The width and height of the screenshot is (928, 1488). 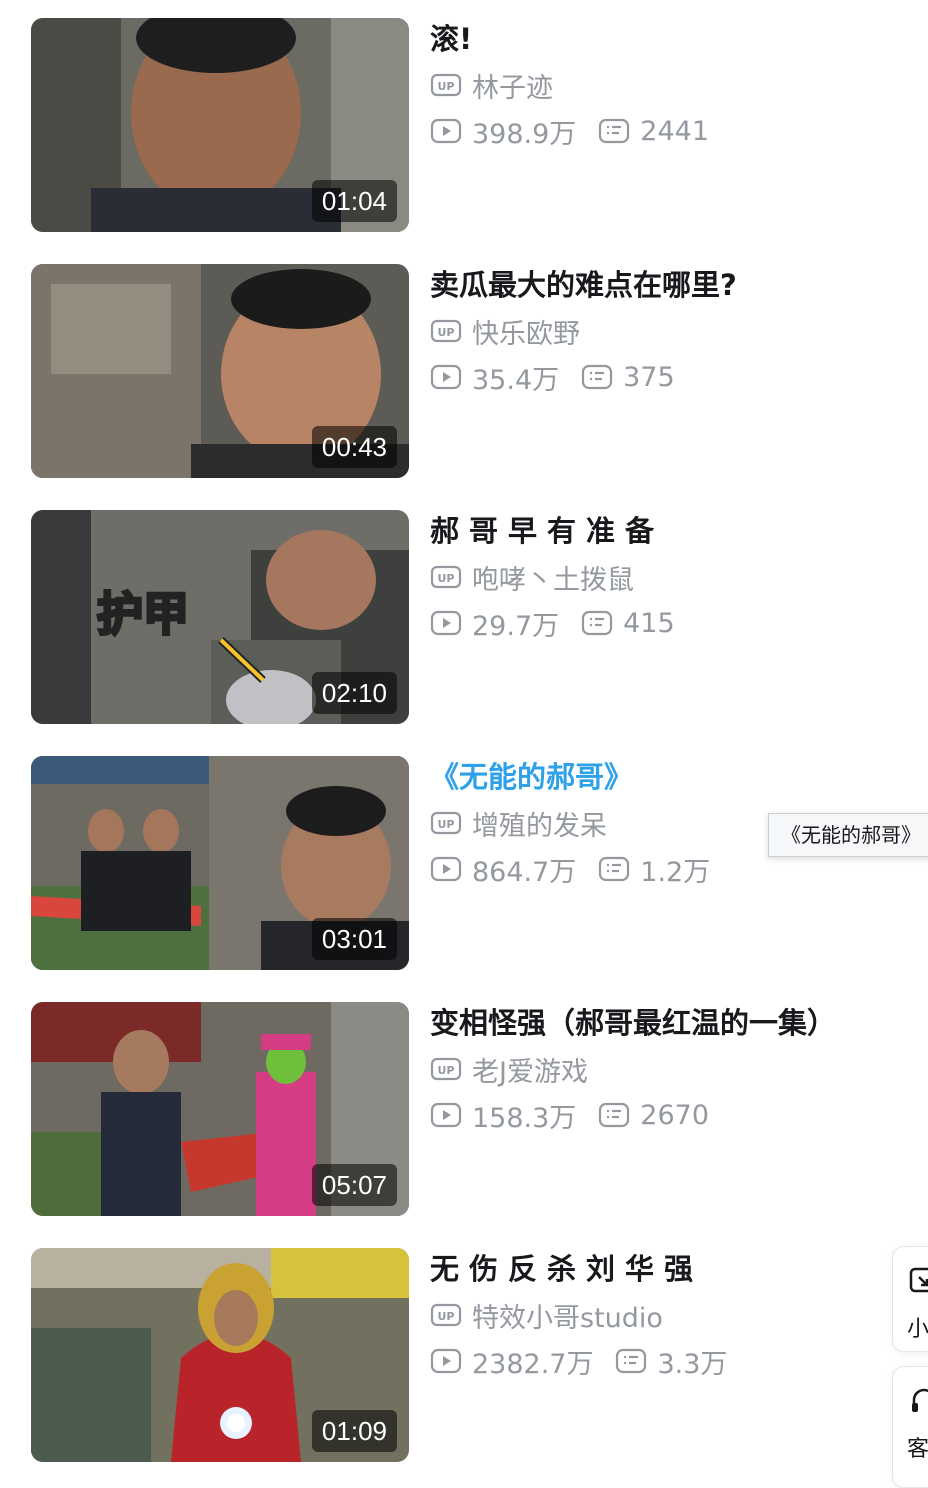 I want to click on uploader-row: UP 林子迹, so click(x=645, y=85).